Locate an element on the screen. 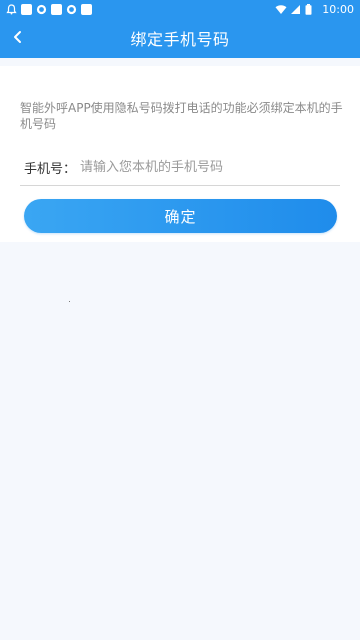 Image resolution: width=360 pixels, height=640 pixels. status-bar-left is located at coordinates (49, 9).